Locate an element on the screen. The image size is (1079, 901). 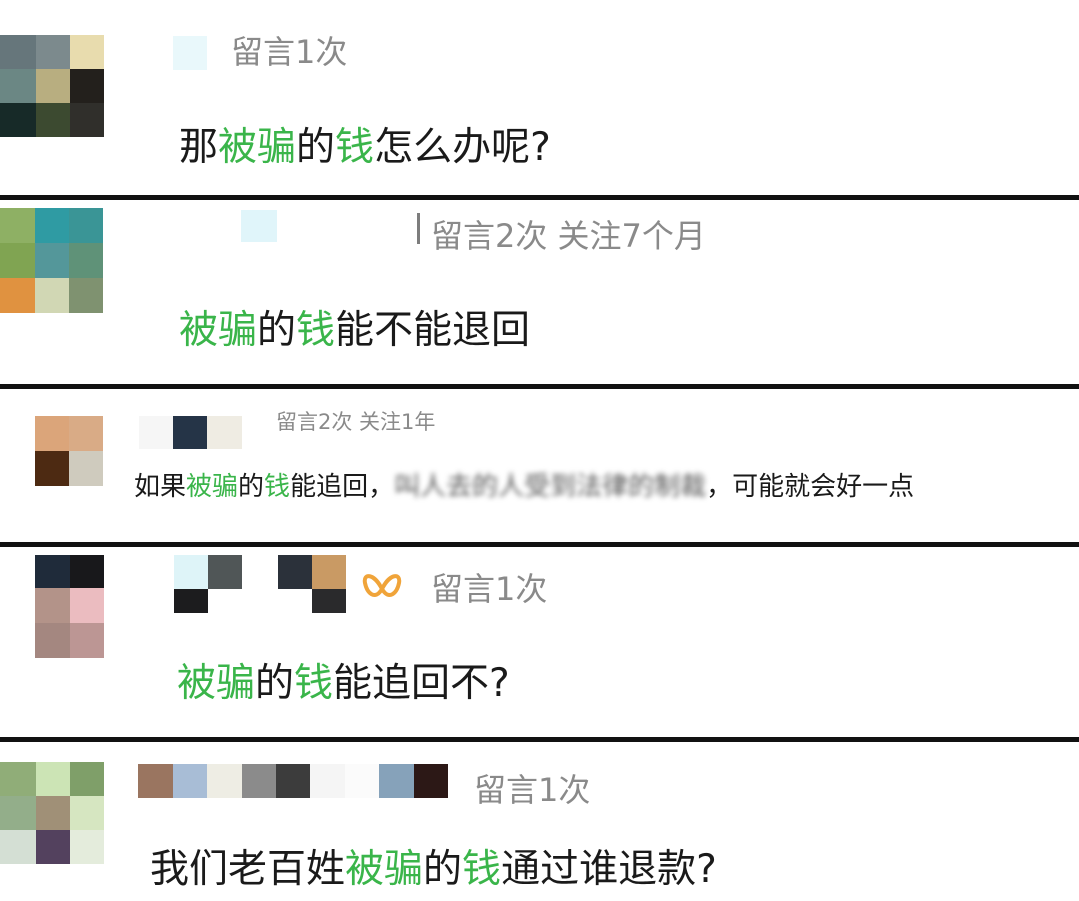
butterfly-badge-icon is located at coordinates (382, 585).